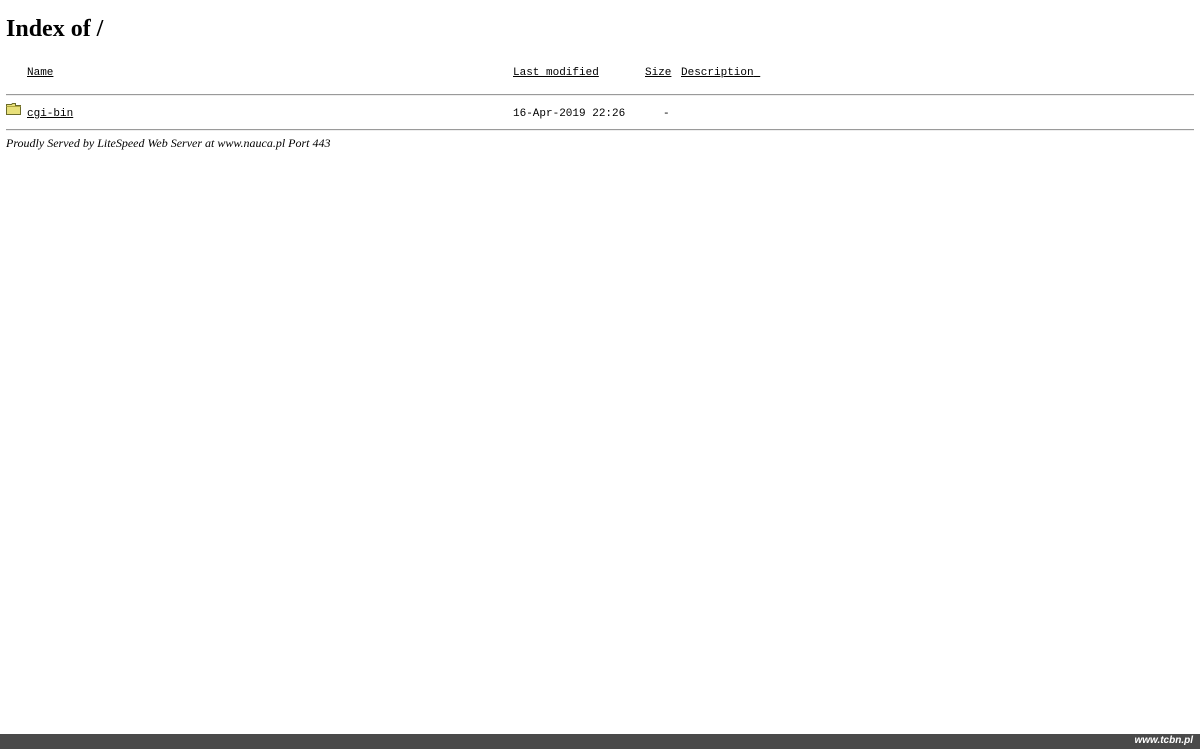 The height and width of the screenshot is (749, 1200). I want to click on sort-by-description-link: Description, so click(720, 73).